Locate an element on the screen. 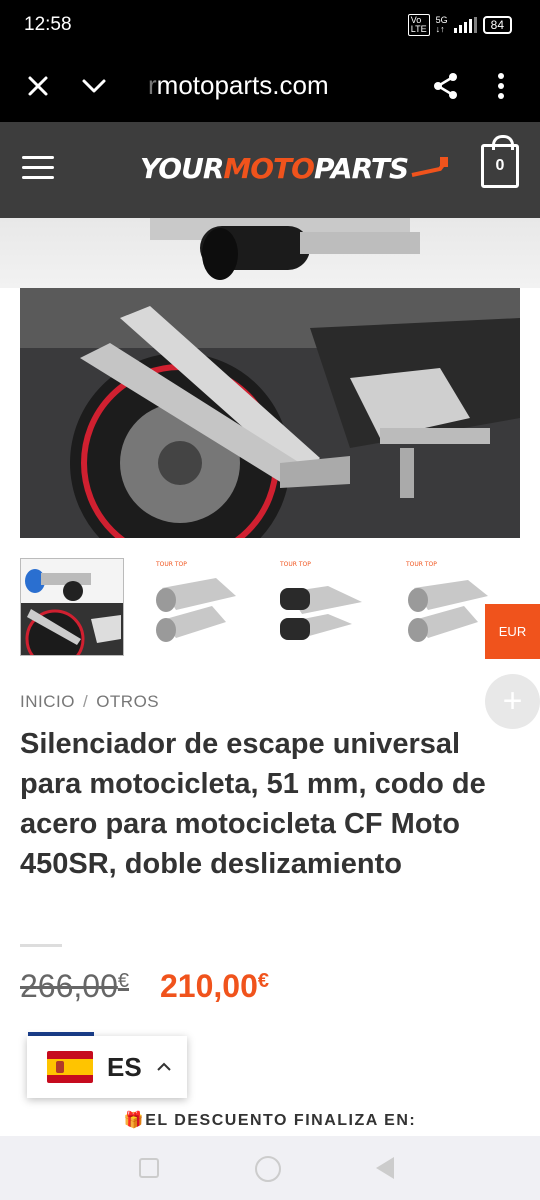  status-bar: 12:58 Vo LTE 5G ↓↑ 84 is located at coordinates (270, 26).